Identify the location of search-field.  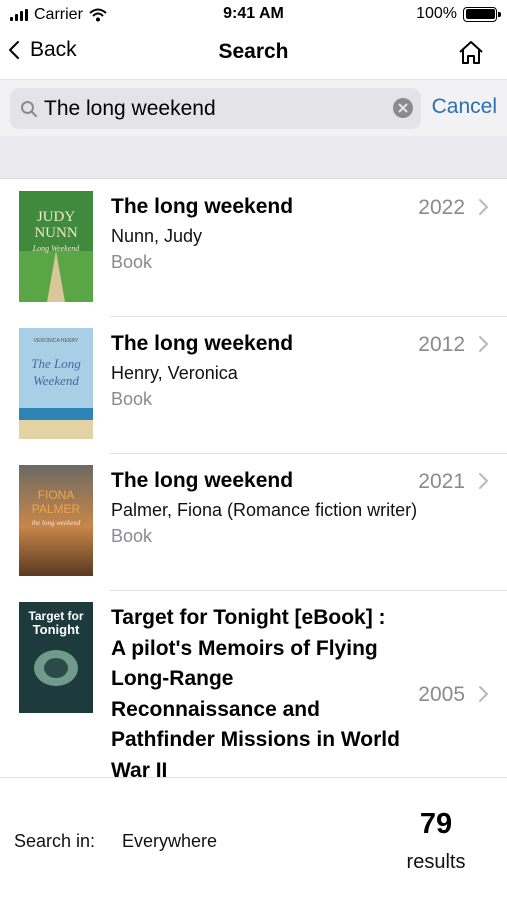
(215, 108).